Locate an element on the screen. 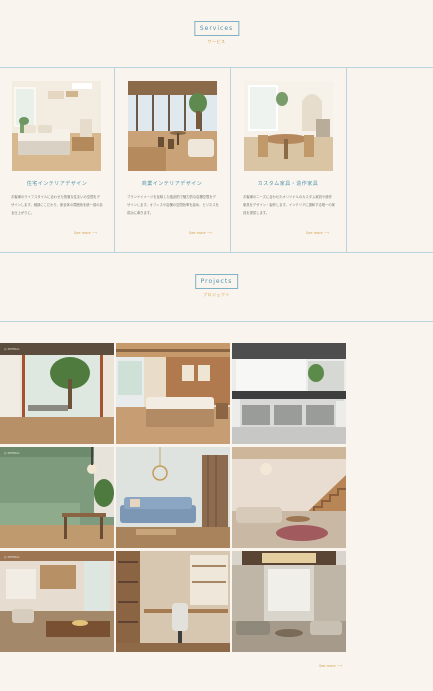 This screenshot has width=433, height=691. home-office-photo is located at coordinates (173, 601).